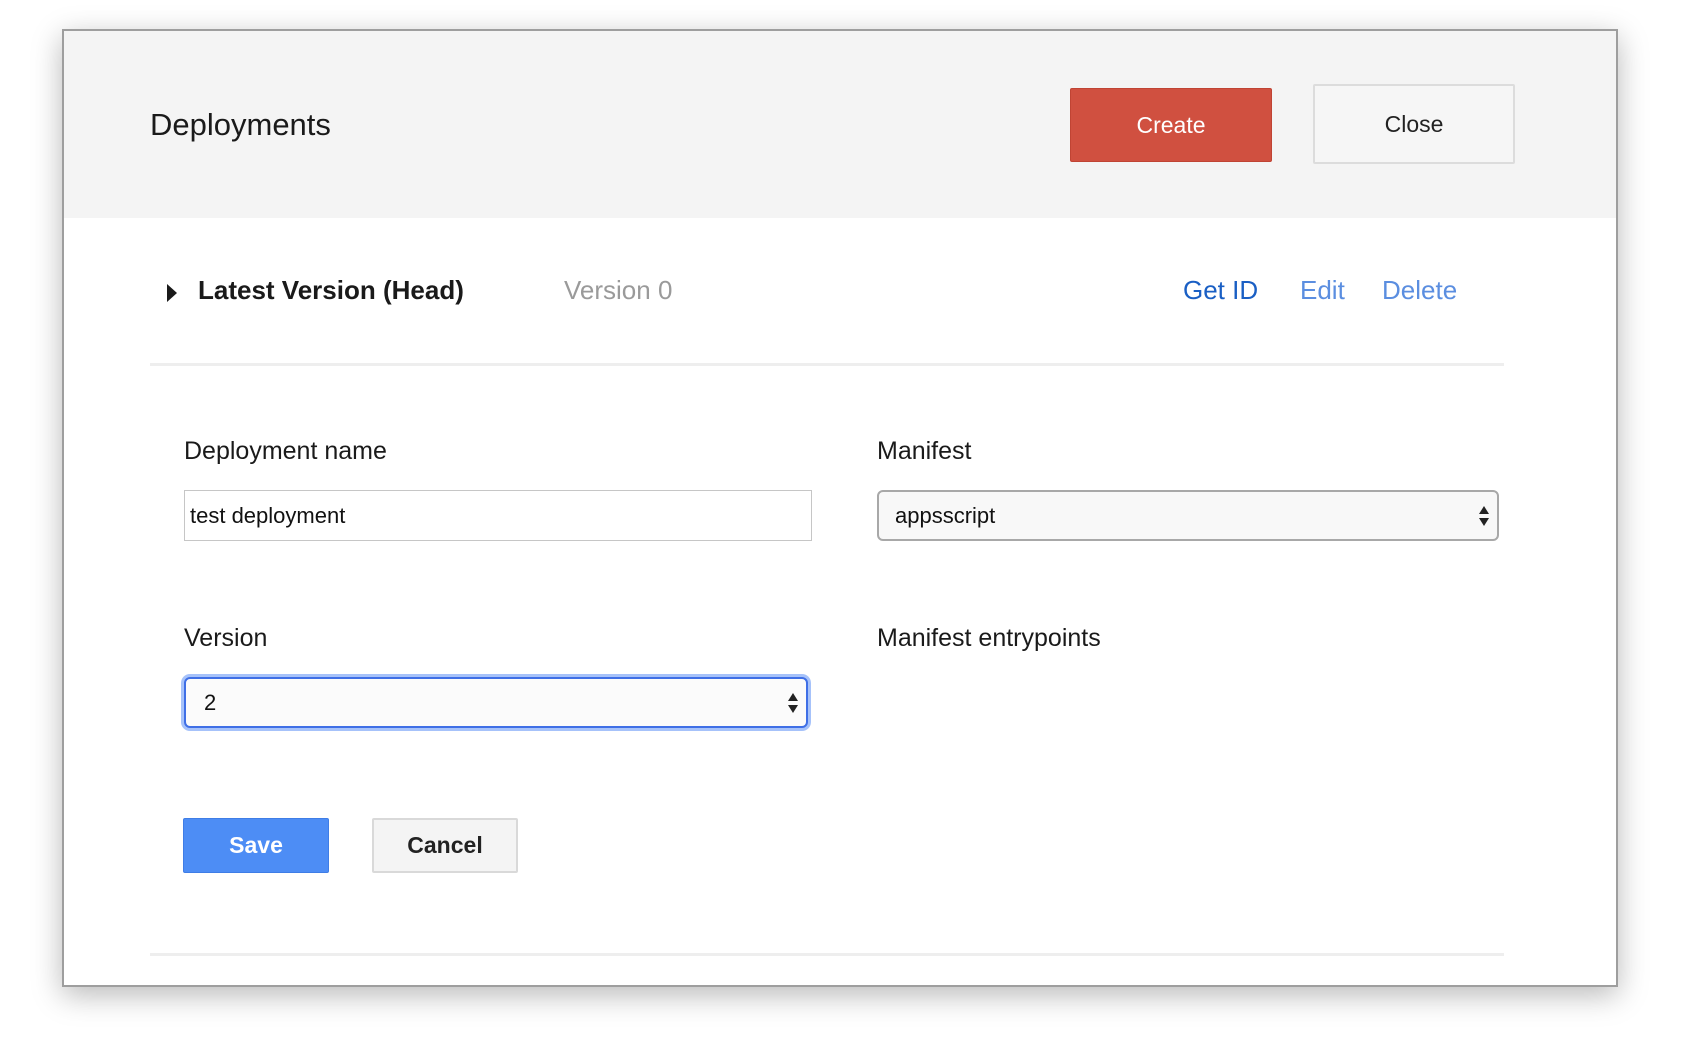 The width and height of the screenshot is (1686, 1038). I want to click on deployment-row: Latest Version (Head) Version 0, so click(825, 293).